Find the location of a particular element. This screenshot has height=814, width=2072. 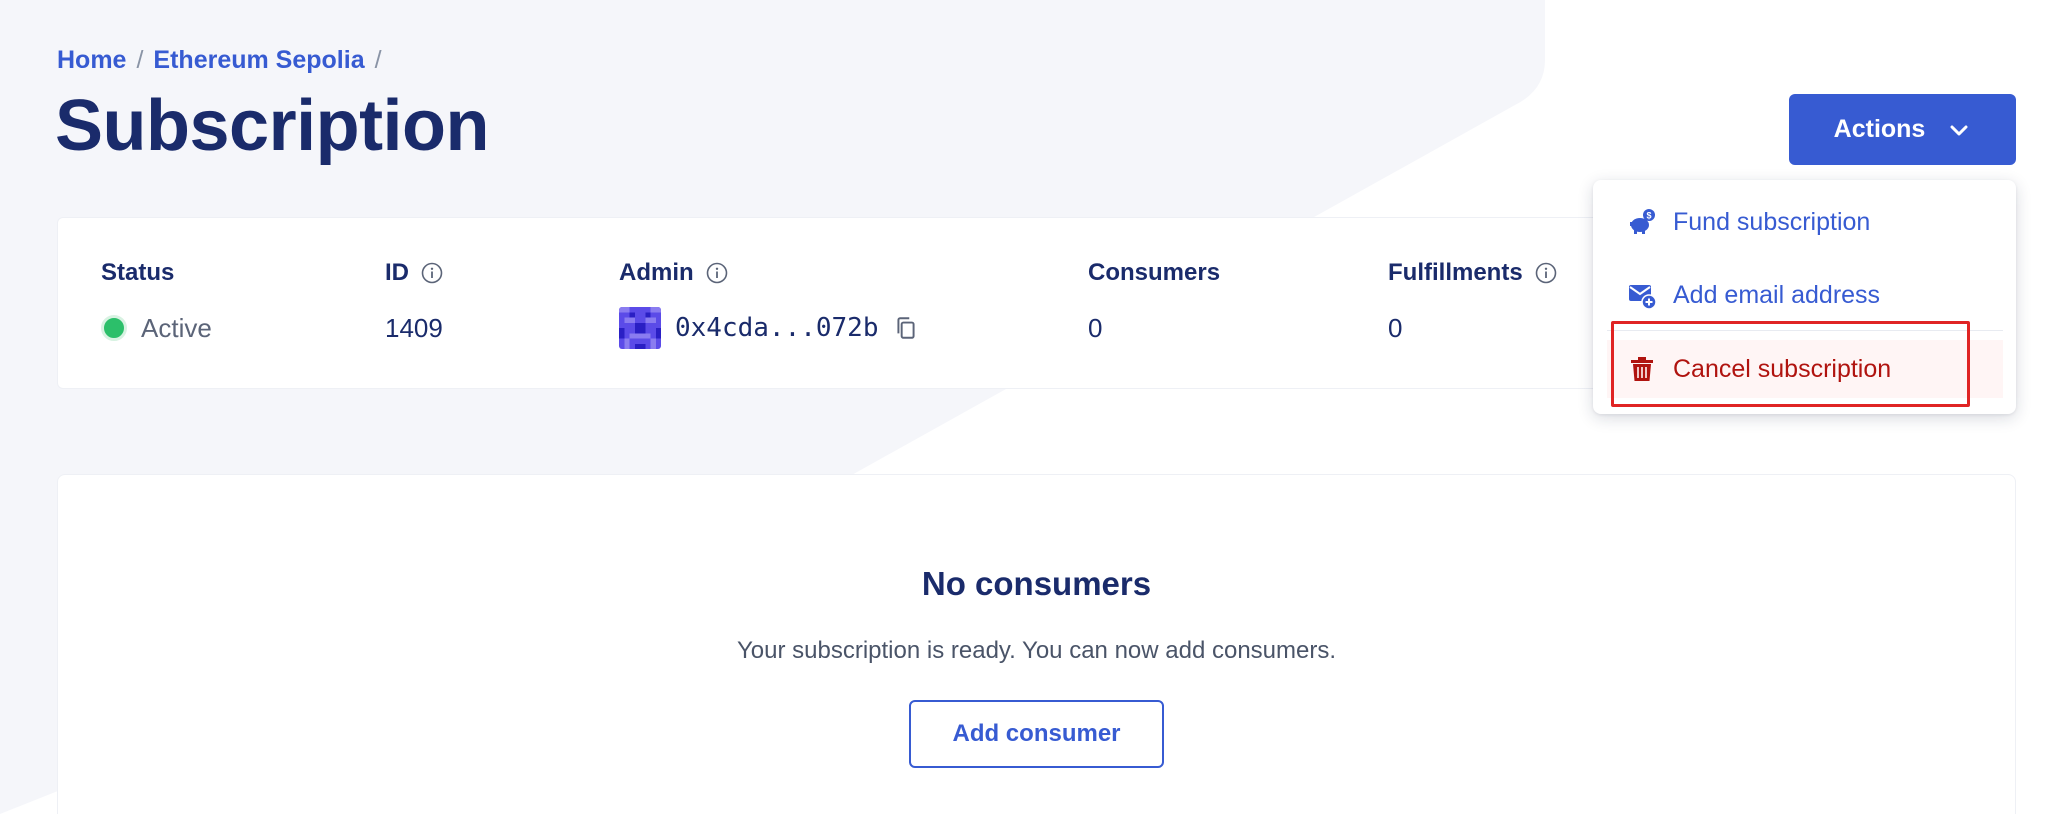

menu-item-email-label: Add email address is located at coordinates (1777, 294).